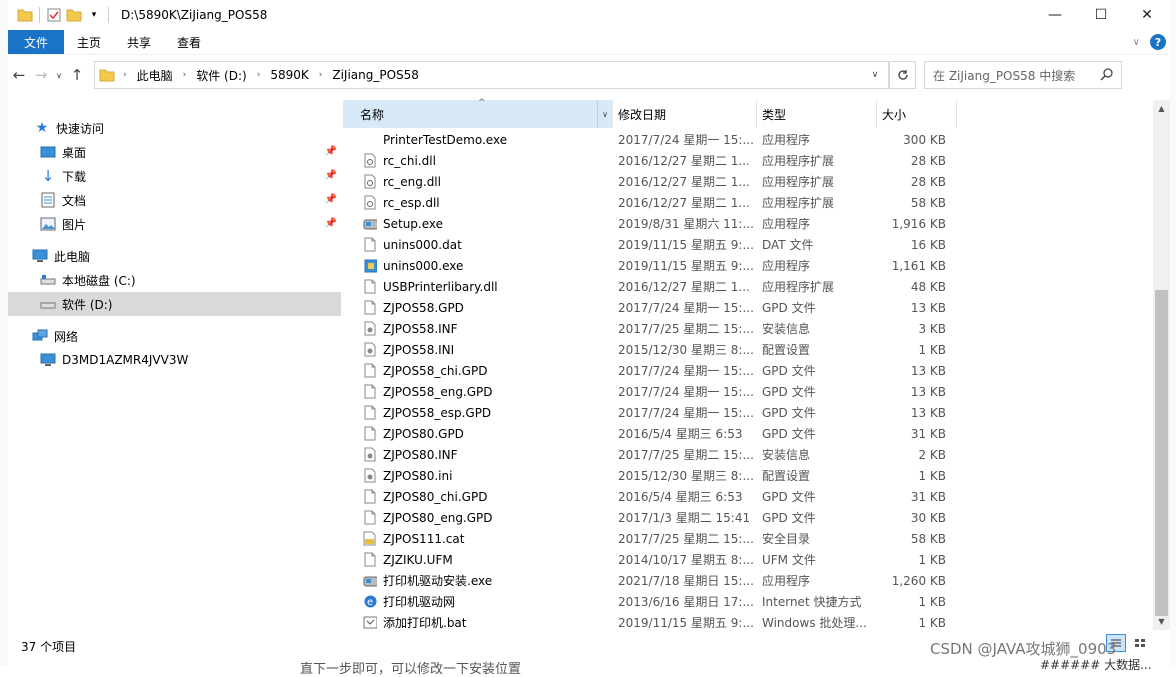 This screenshot has width=1176, height=677. Describe the element at coordinates (221, 75) in the screenshot. I see `breadcrumb-drive-d: 软件 (D:)` at that location.